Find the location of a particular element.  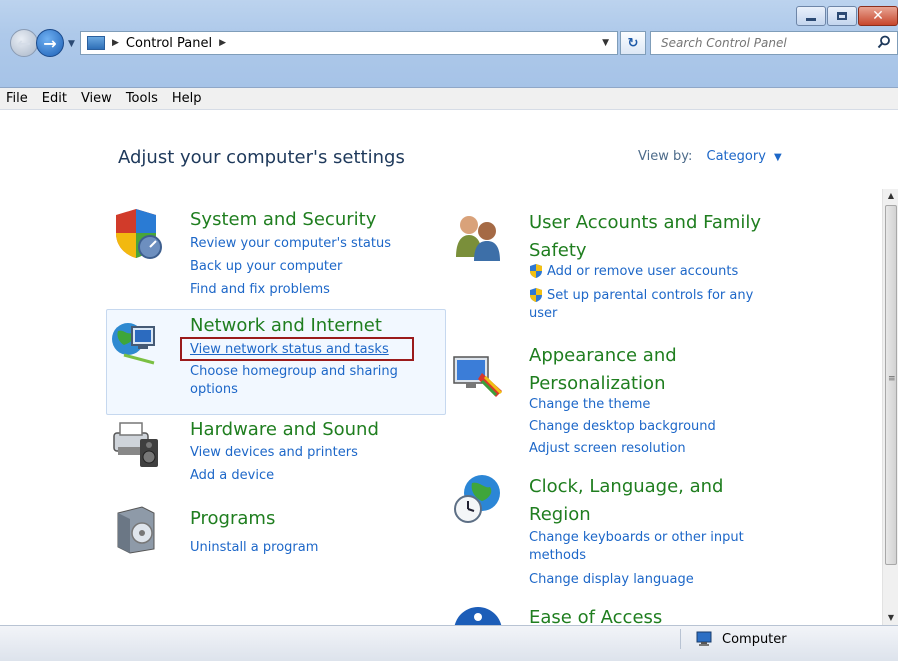

chevron-down-icon: ▼ is located at coordinates (778, 157).